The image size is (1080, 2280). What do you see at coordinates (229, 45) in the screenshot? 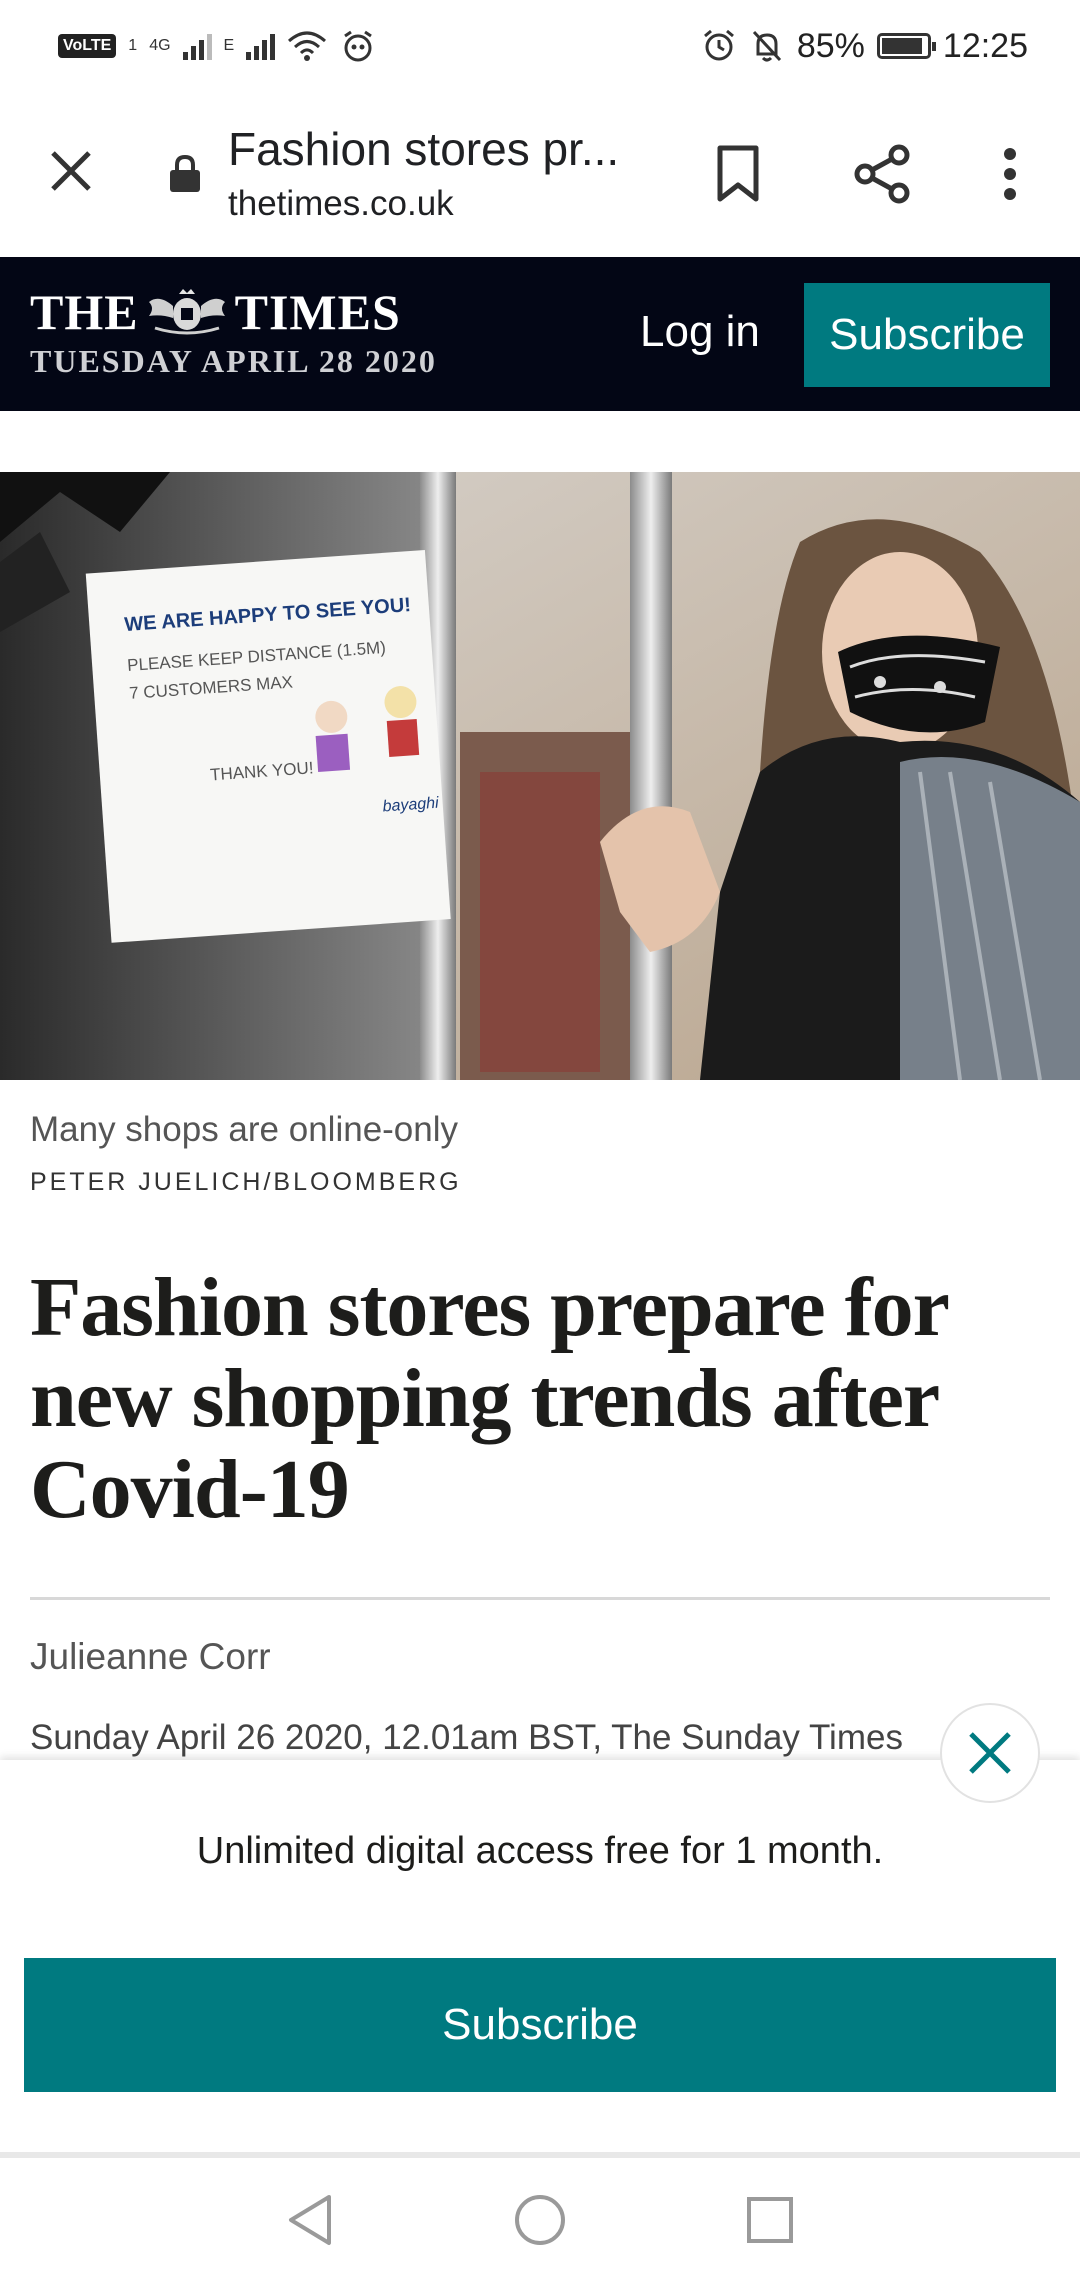
I see `network-e-label: E` at bounding box center [229, 45].